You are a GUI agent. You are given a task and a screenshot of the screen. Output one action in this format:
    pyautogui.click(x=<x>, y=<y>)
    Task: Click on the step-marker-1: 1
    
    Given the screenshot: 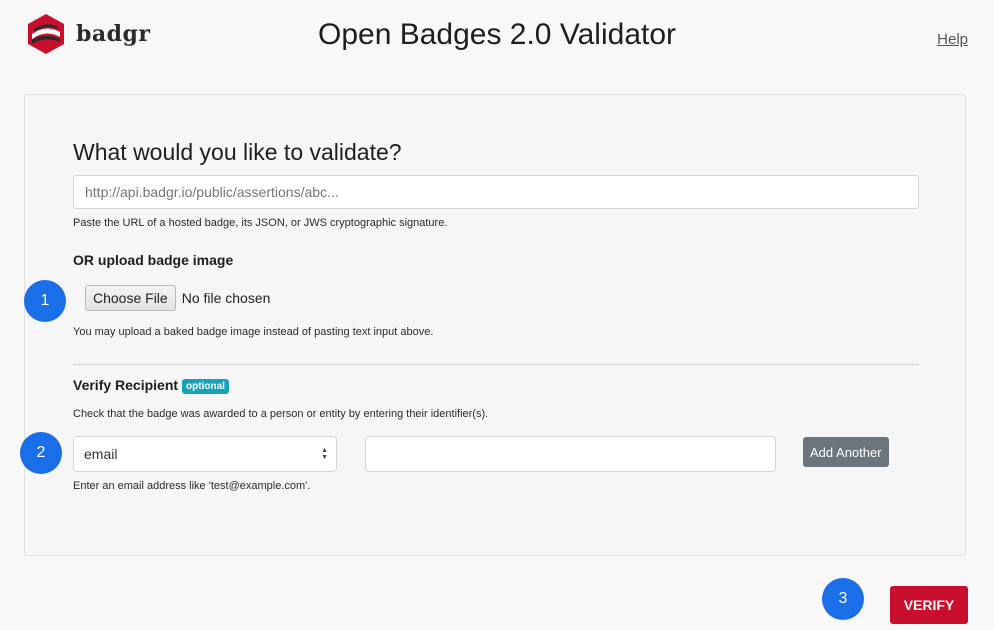 What is the action you would take?
    pyautogui.click(x=45, y=301)
    